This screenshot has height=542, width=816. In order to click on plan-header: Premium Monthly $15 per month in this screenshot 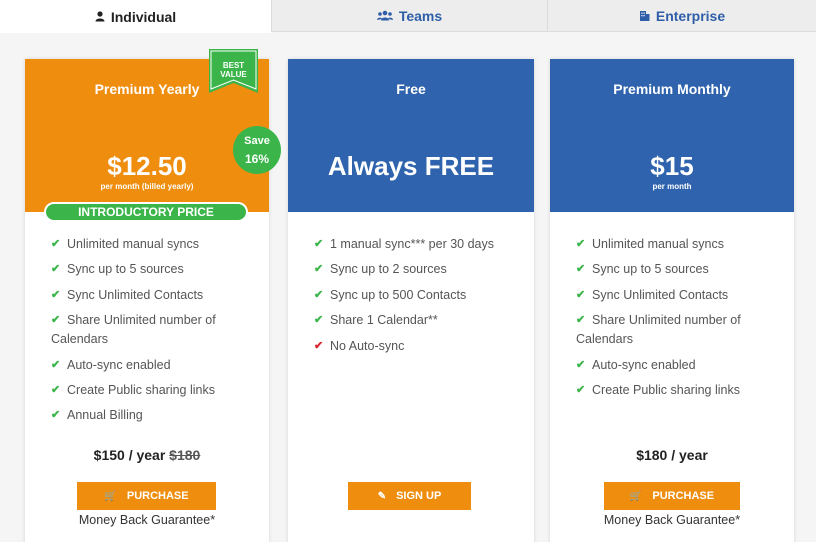, I will do `click(672, 135)`.